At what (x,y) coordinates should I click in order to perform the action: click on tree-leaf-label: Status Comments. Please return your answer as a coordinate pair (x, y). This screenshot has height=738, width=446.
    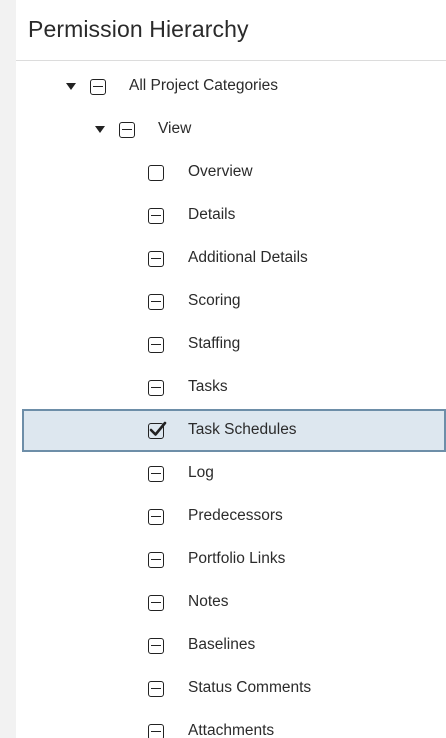
    Looking at the image, I should click on (250, 687).